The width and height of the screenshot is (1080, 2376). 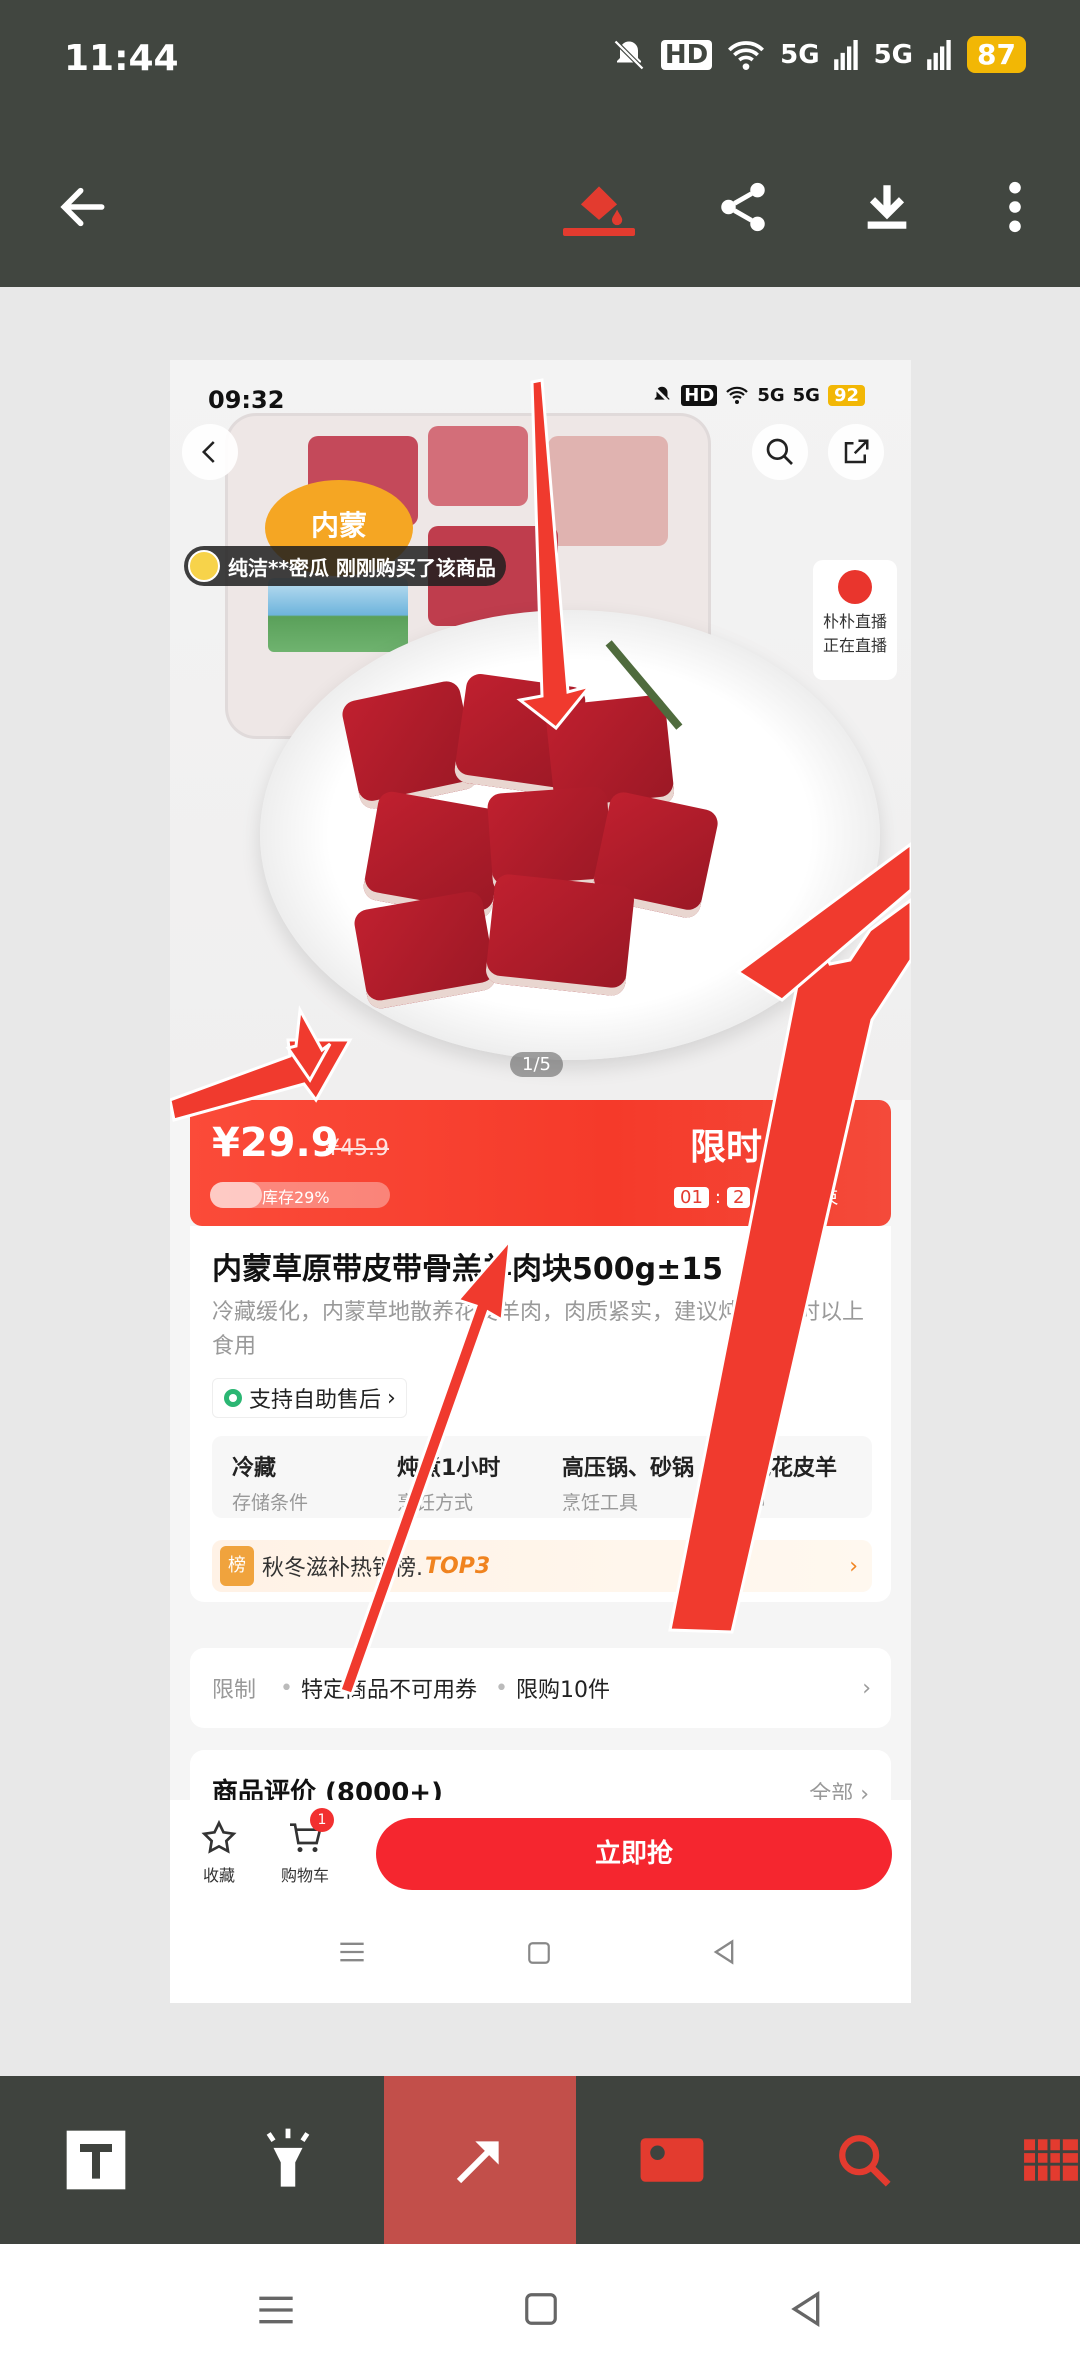 I want to click on limit-item-quantity: 限购10件, so click(x=563, y=1690).